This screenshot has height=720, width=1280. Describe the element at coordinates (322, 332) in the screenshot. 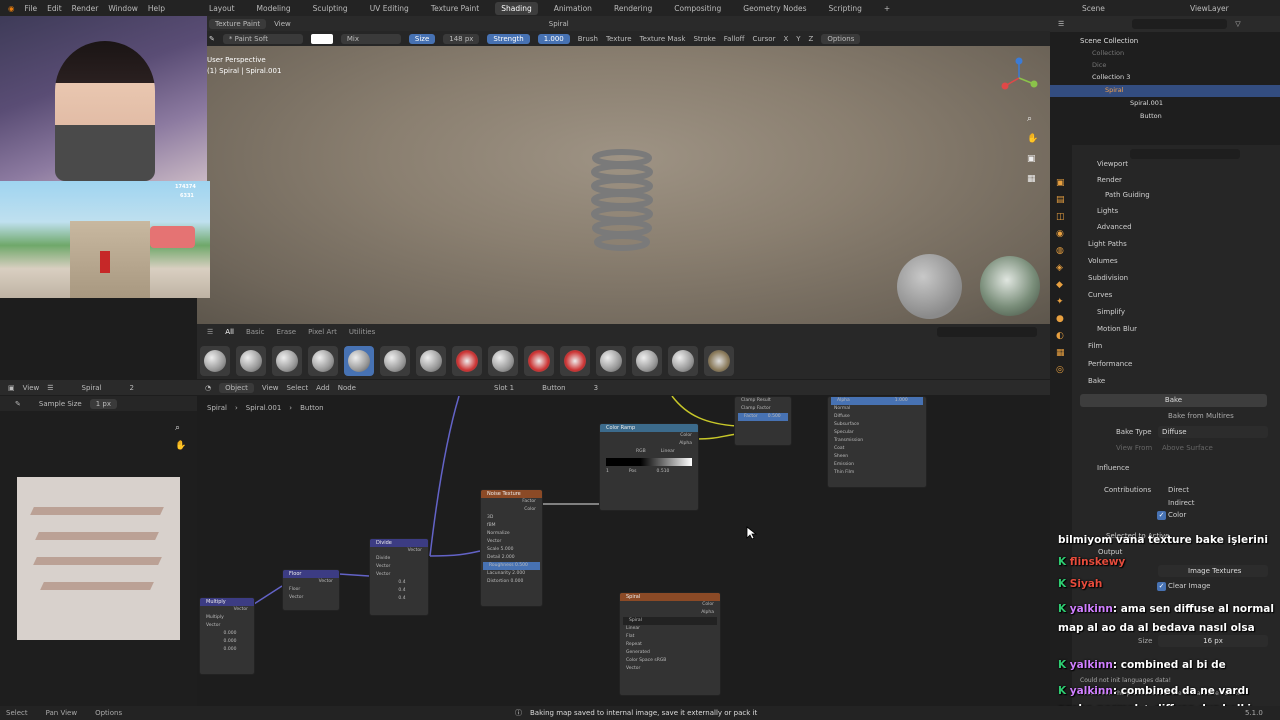

I see `shelf-tab-pixel-art: Pixel Art` at that location.